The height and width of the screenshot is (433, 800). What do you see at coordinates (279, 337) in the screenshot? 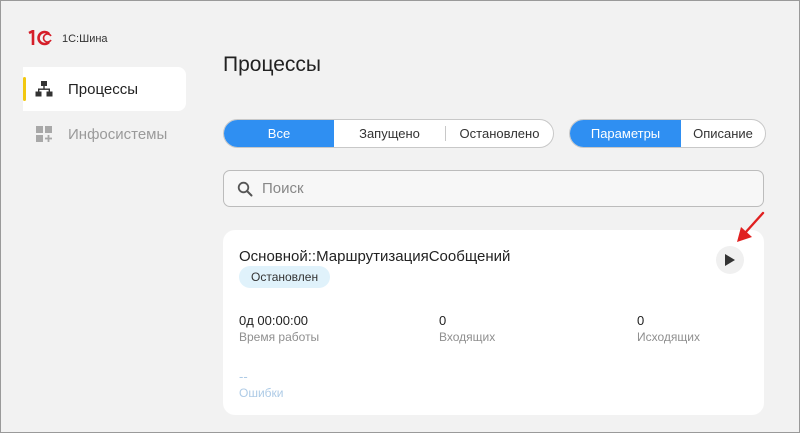
I see `uptime-label: Время работы` at bounding box center [279, 337].